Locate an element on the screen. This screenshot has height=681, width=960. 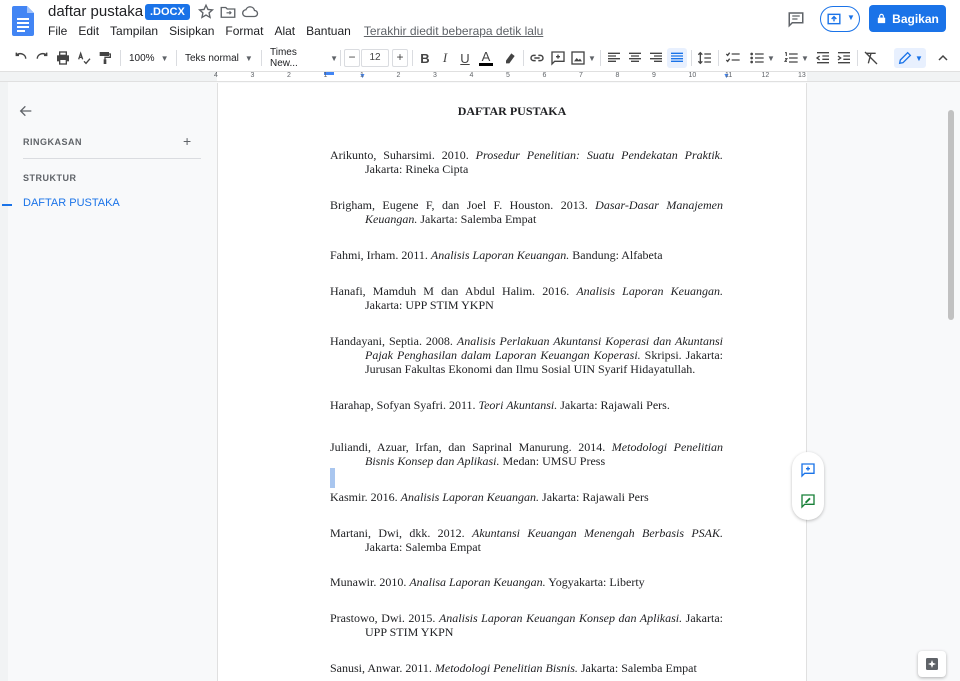
cloud-status-icon is located at coordinates (250, 12).